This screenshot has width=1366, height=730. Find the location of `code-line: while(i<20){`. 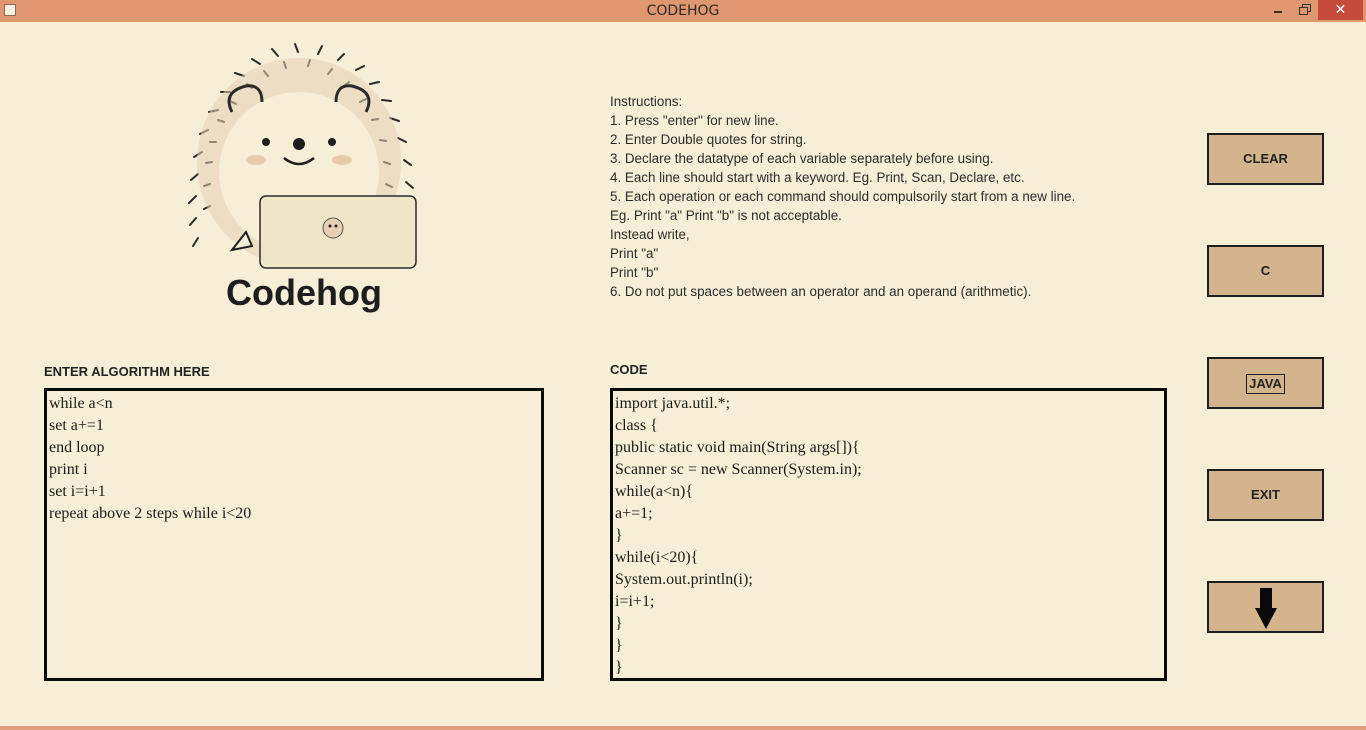

code-line: while(i<20){ is located at coordinates (657, 557).